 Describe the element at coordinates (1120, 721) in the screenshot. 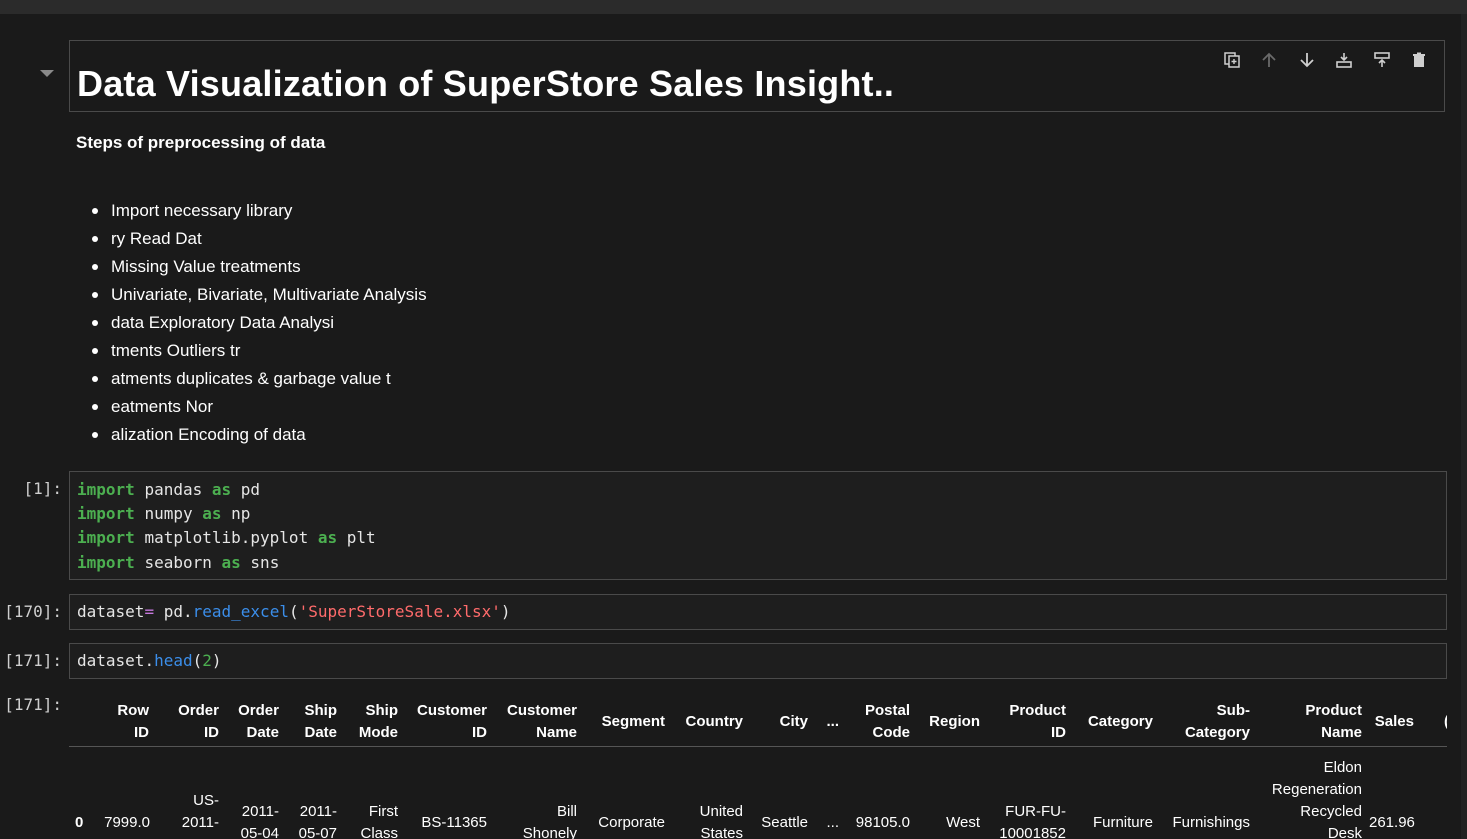

I see `column-header: Category` at that location.